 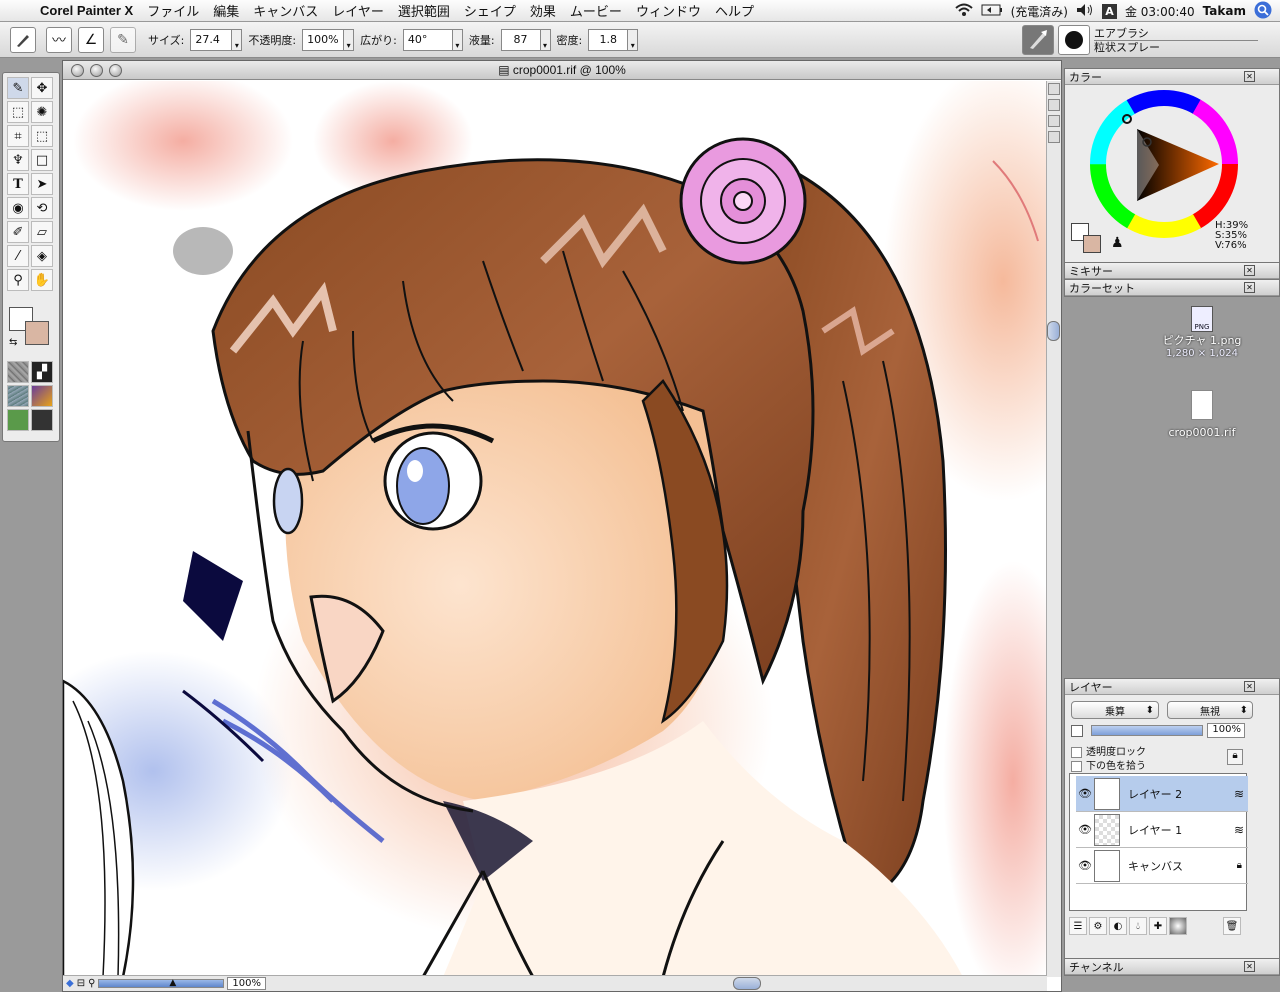 I want to click on composite-method-select: 乗算 ⬍, so click(x=1115, y=710).